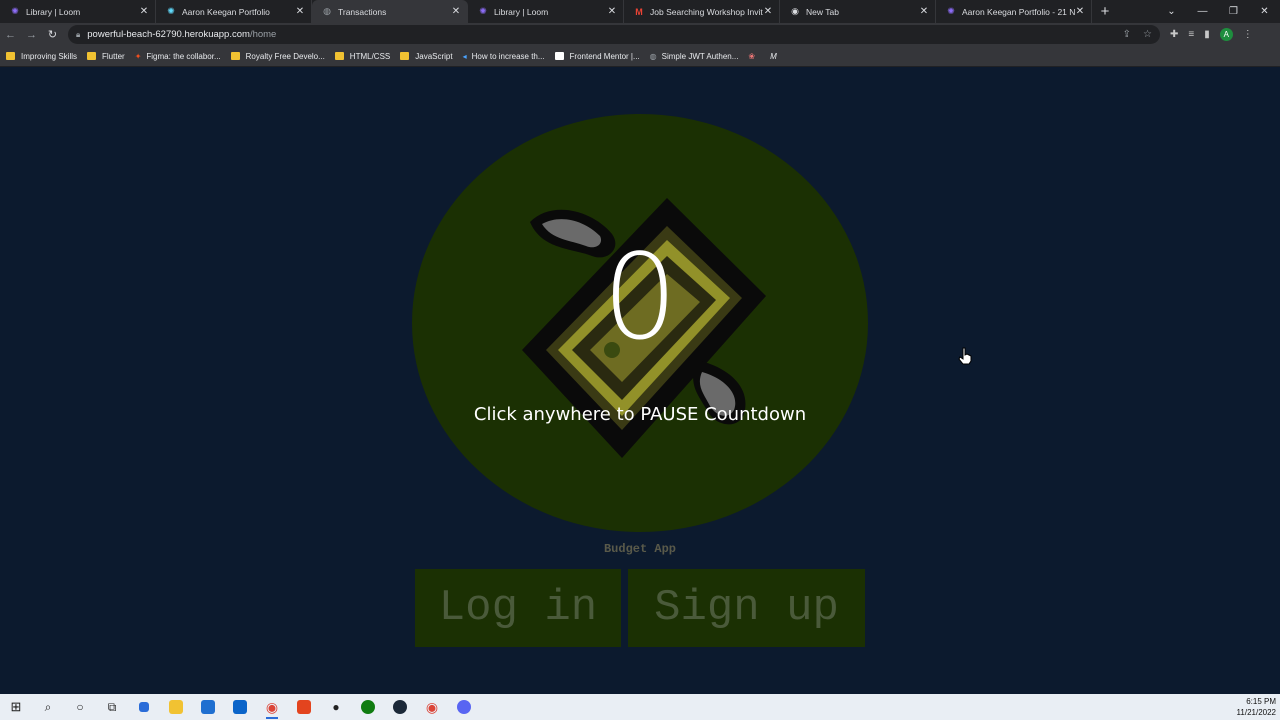 This screenshot has height=720, width=1280. I want to click on close-window-button: ✕, so click(1264, 11).